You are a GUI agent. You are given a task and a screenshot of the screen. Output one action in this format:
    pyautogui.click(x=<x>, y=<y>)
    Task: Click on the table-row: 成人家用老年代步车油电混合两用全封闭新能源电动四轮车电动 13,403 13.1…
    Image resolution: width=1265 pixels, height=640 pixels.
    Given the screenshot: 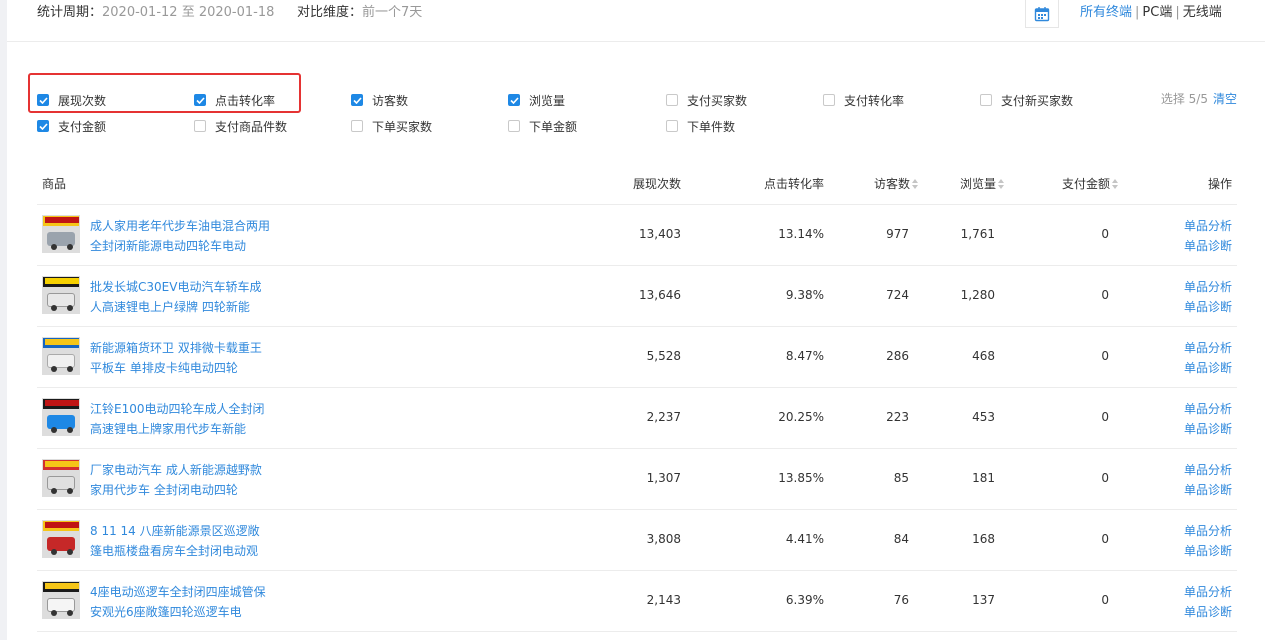 What is the action you would take?
    pyautogui.click(x=637, y=235)
    